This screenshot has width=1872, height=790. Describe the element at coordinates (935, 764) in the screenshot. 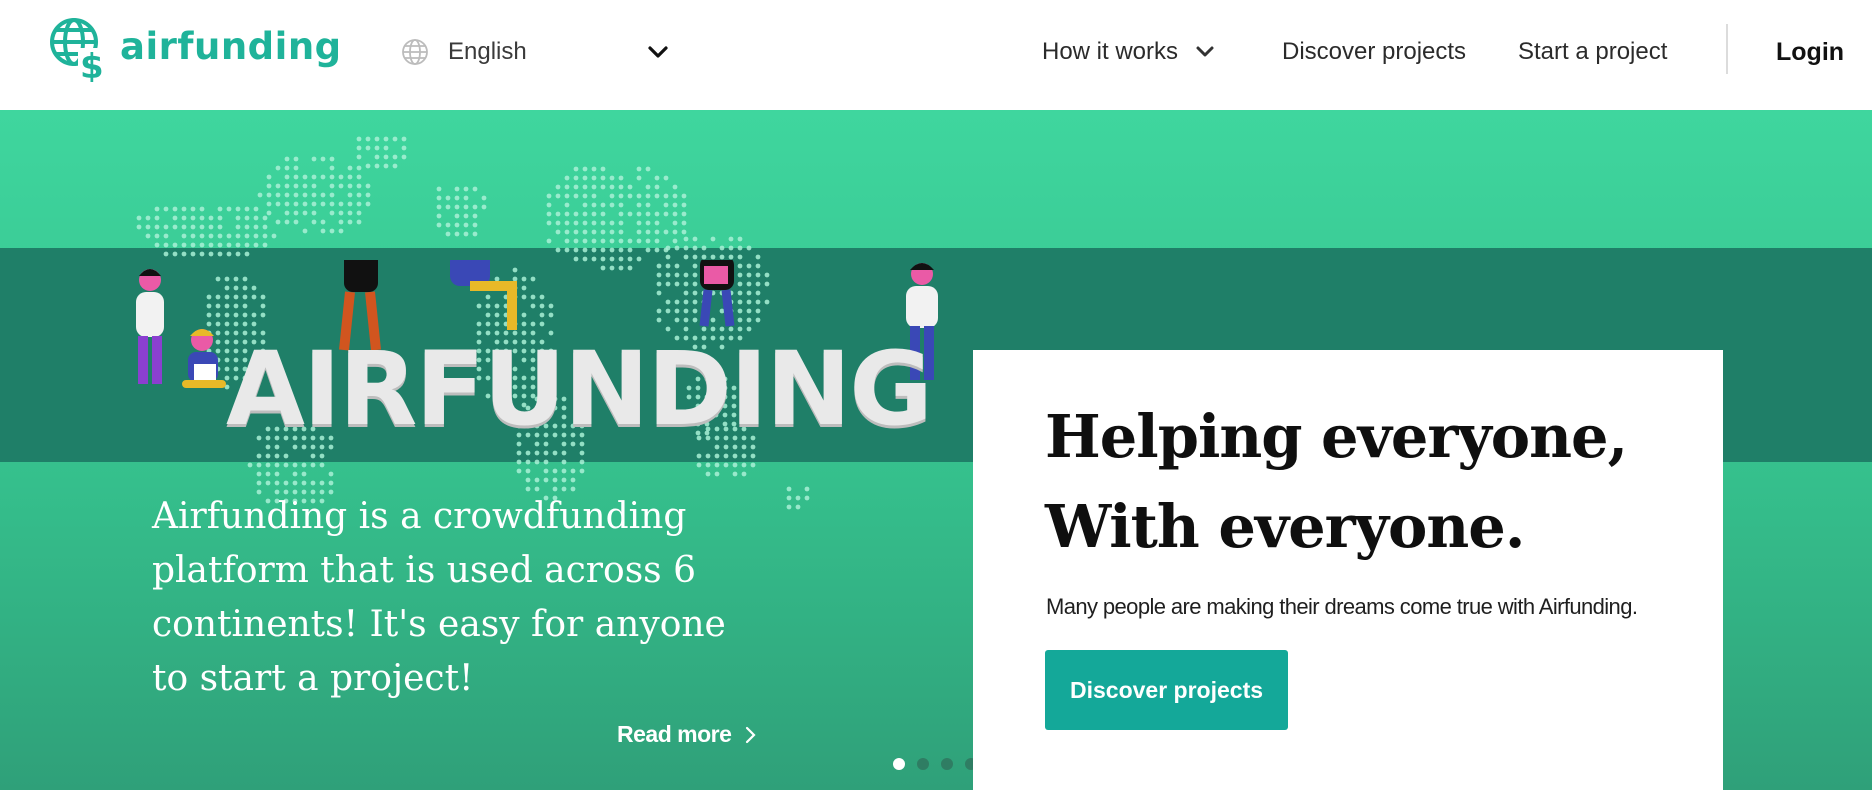

I see `carousel-dots` at that location.